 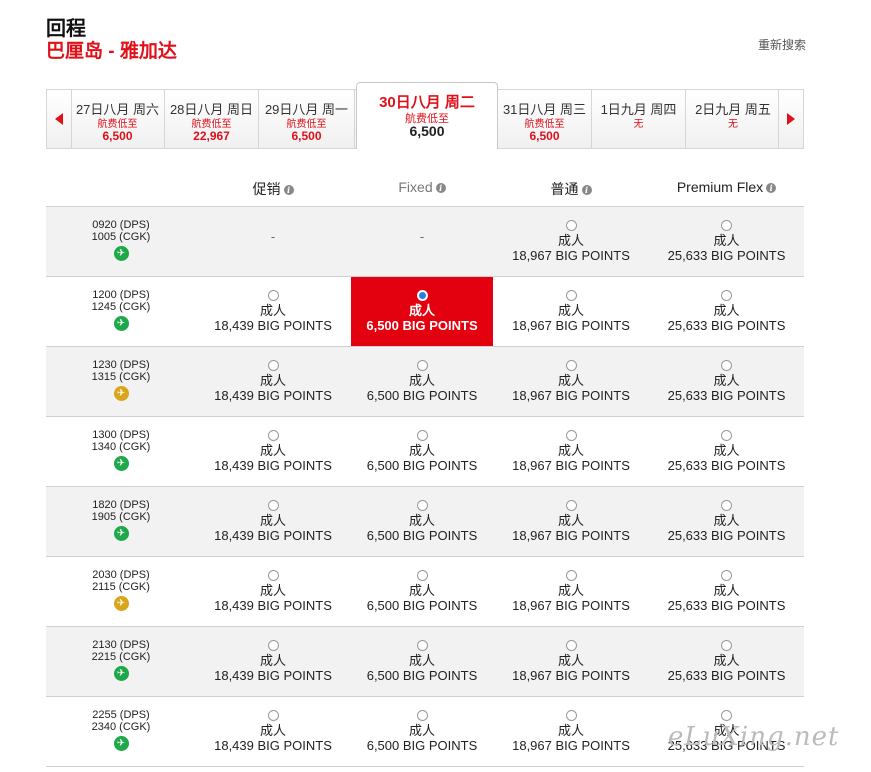 I want to click on arrival-time: 1340 (CGK), so click(x=121, y=447).